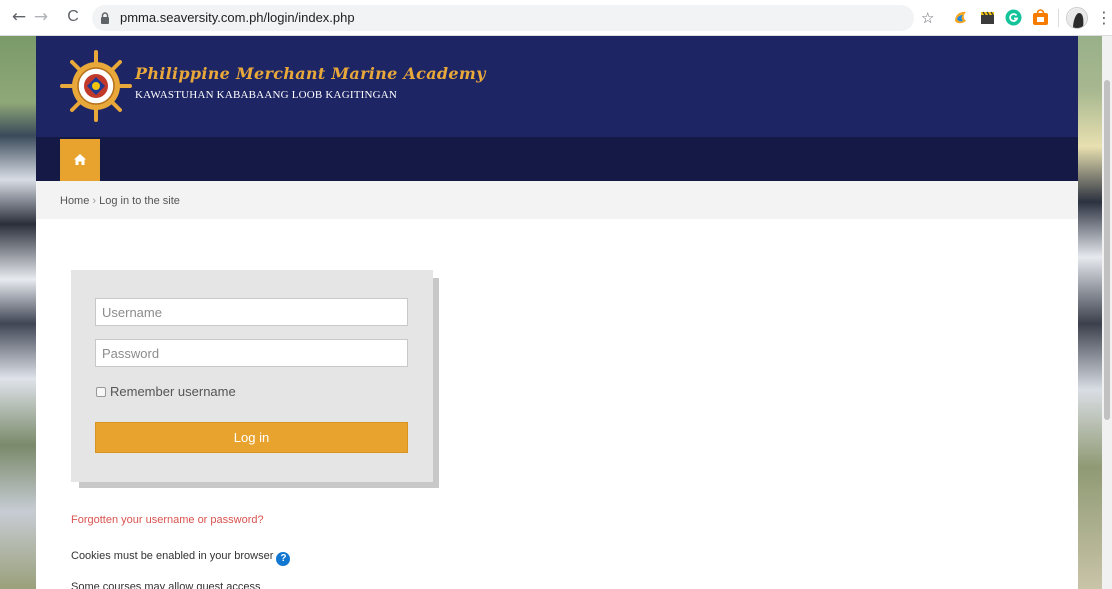 Image resolution: width=1112 pixels, height=589 pixels. What do you see at coordinates (1107, 250) in the screenshot?
I see `page-scrollbar-thumb` at bounding box center [1107, 250].